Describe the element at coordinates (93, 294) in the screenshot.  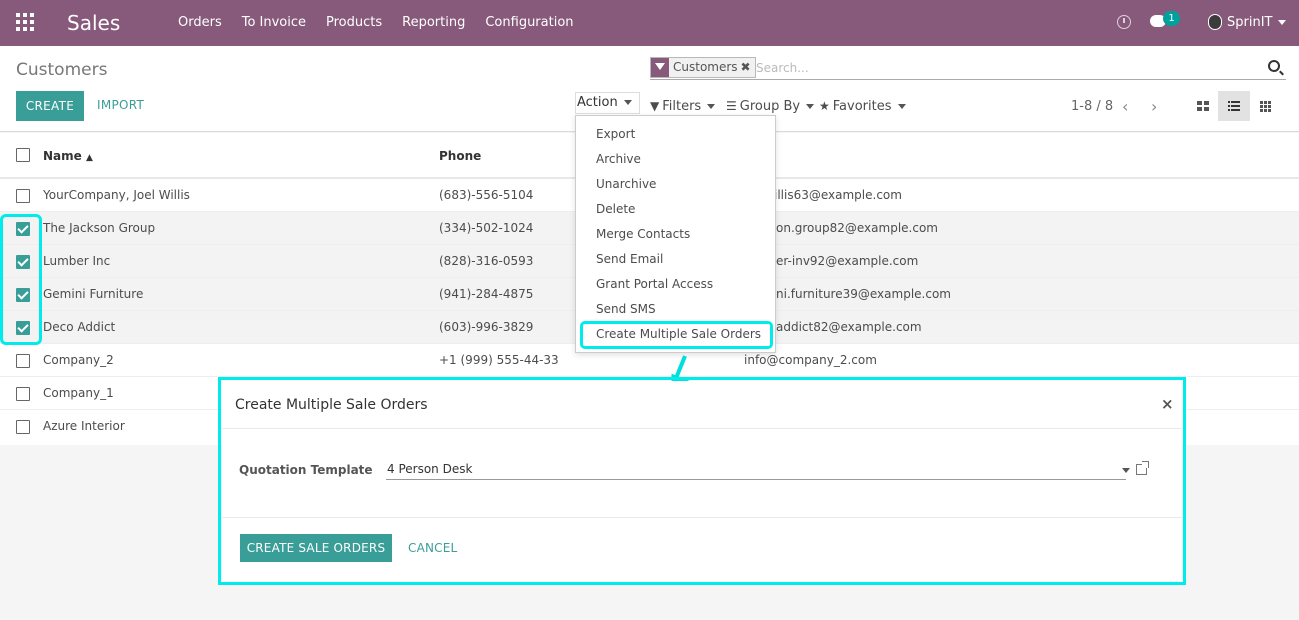
I see `cell-name: Gemini Furniture` at that location.